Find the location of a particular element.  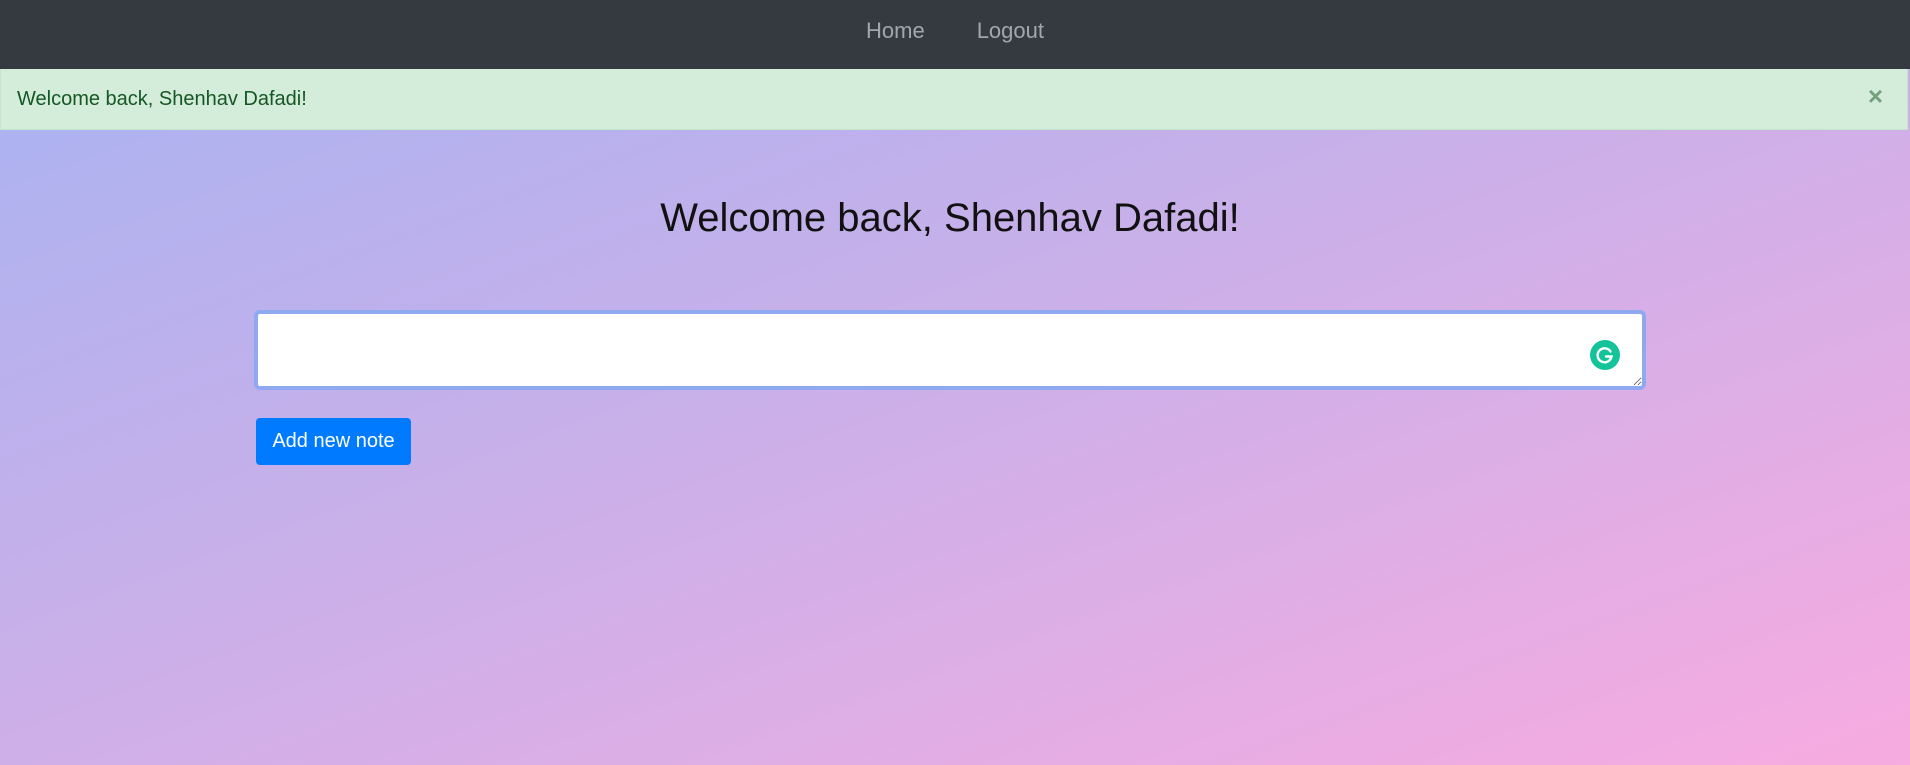

grammarly-icon is located at coordinates (1605, 355).